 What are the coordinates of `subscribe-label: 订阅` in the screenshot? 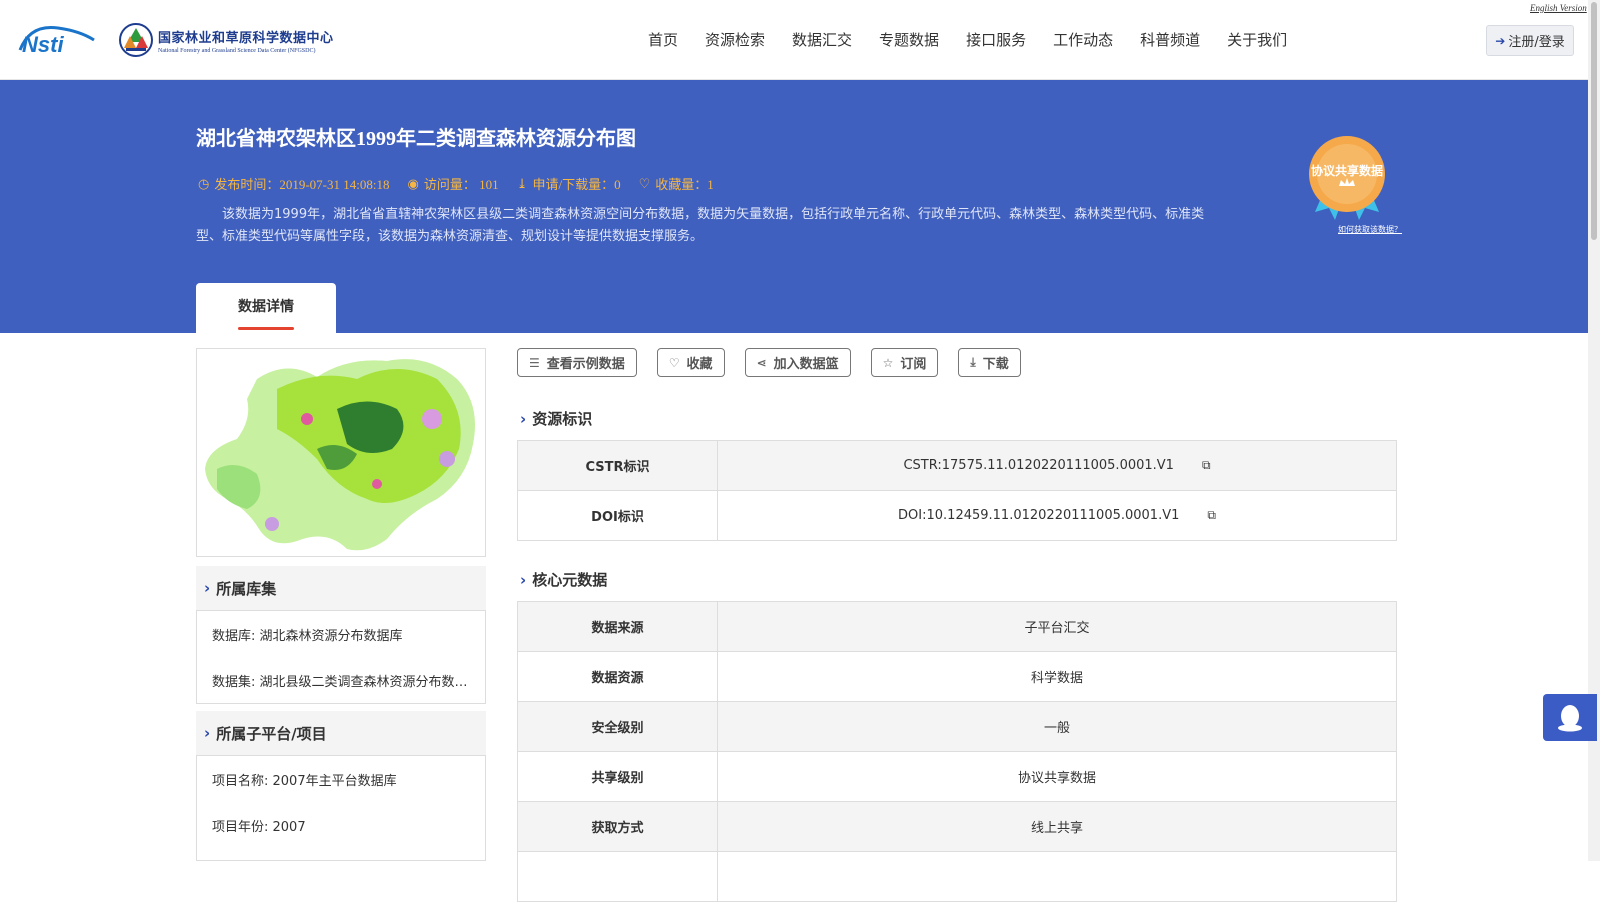 It's located at (913, 364).